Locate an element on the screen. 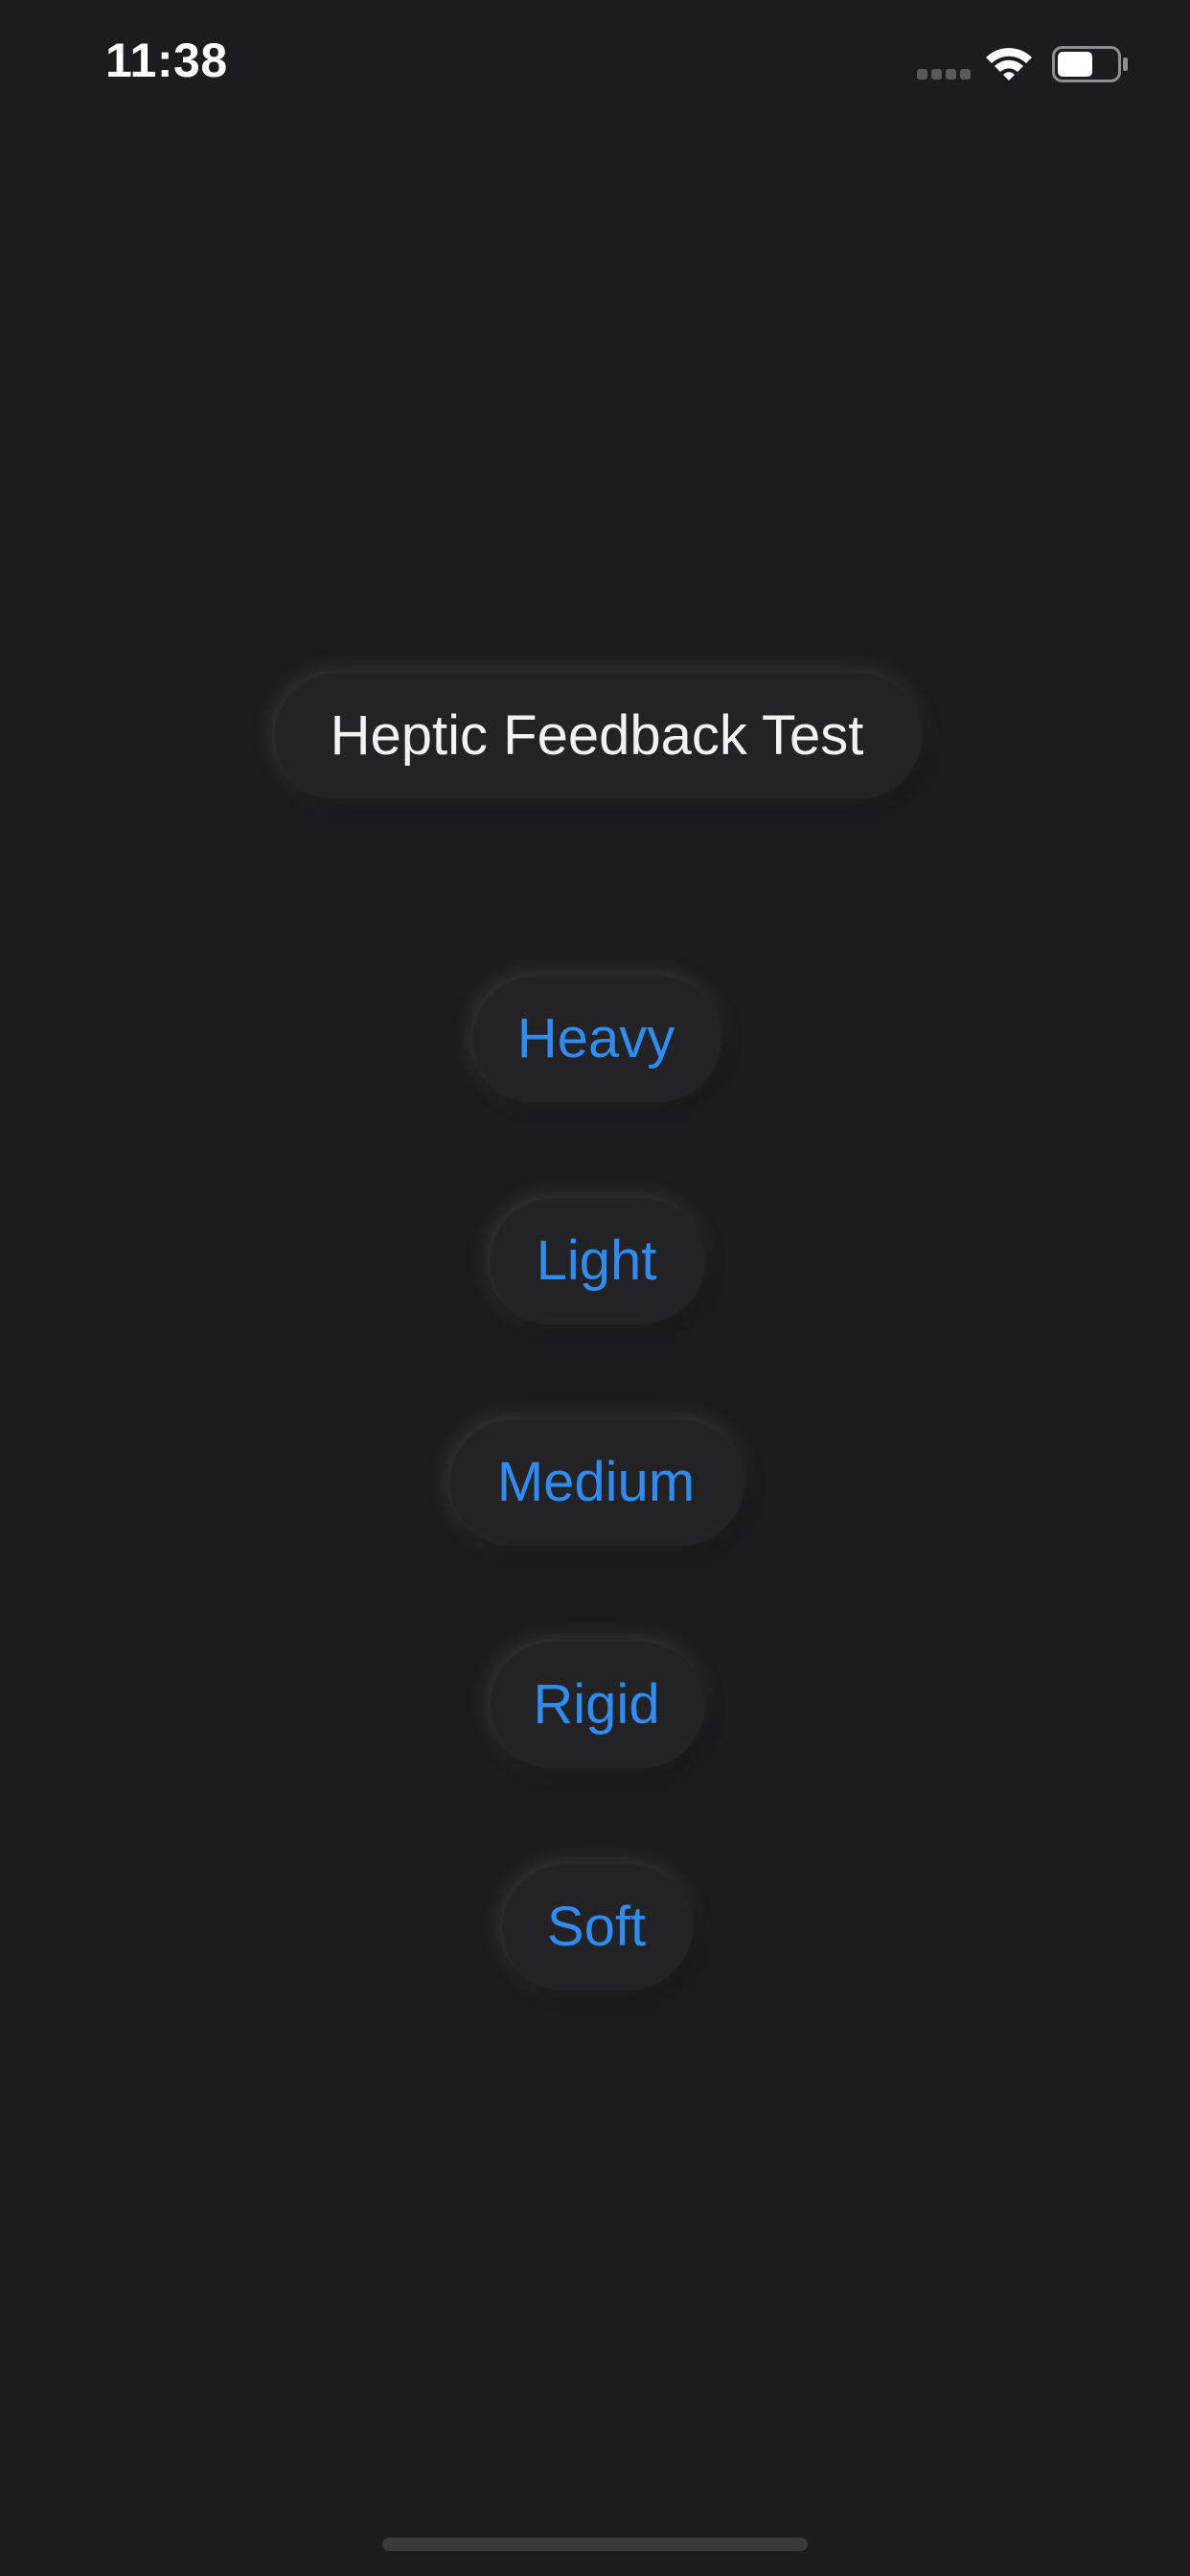 This screenshot has width=1190, height=2576. heavy-button: Heavy is located at coordinates (595, 1038).